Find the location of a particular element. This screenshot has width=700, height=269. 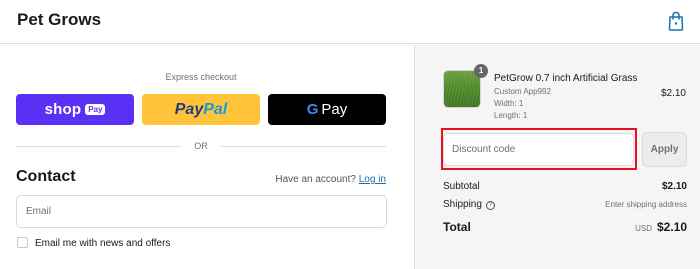

total-currency: USD is located at coordinates (643, 228).